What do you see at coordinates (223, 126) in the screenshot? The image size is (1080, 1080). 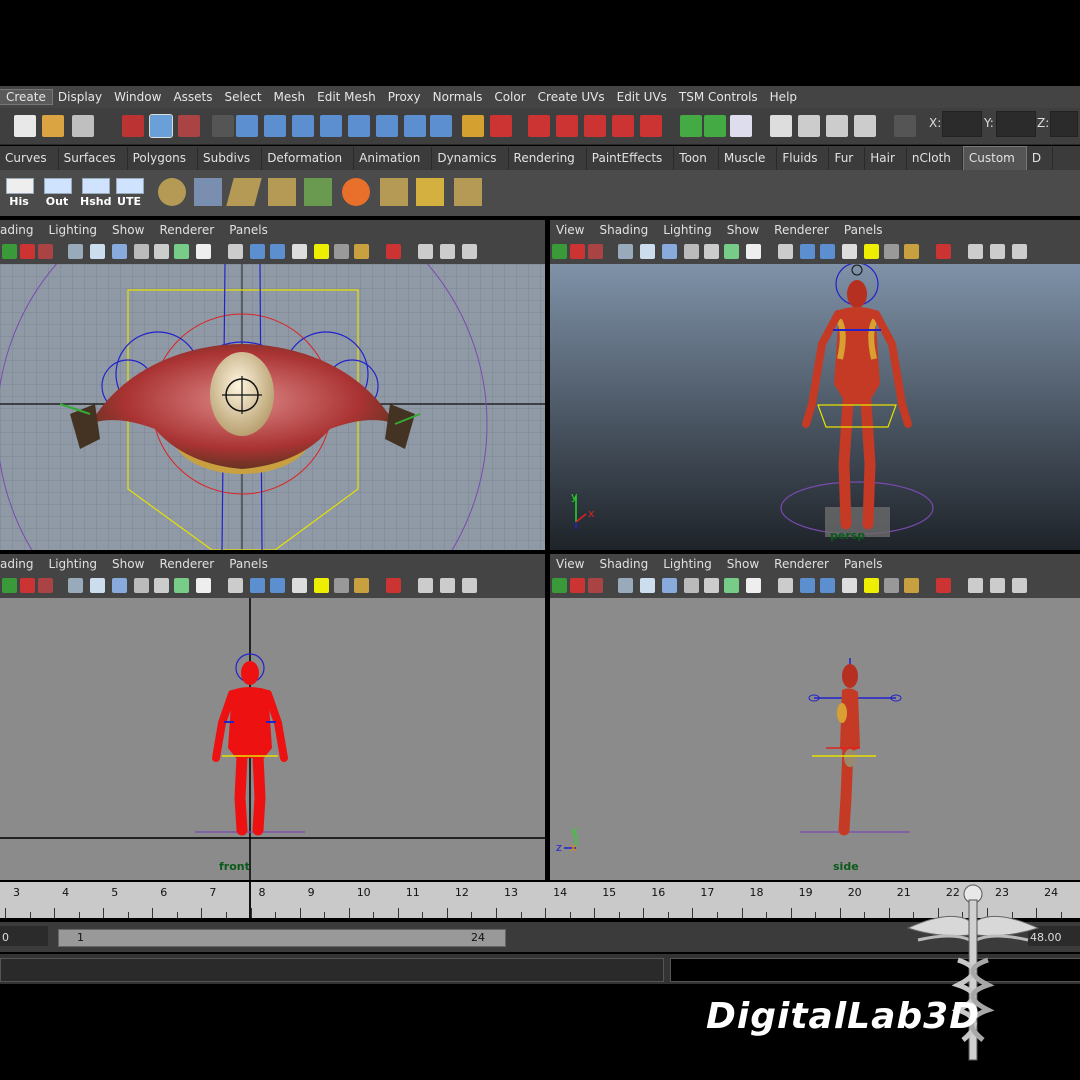 I see `dropdown-icon` at bounding box center [223, 126].